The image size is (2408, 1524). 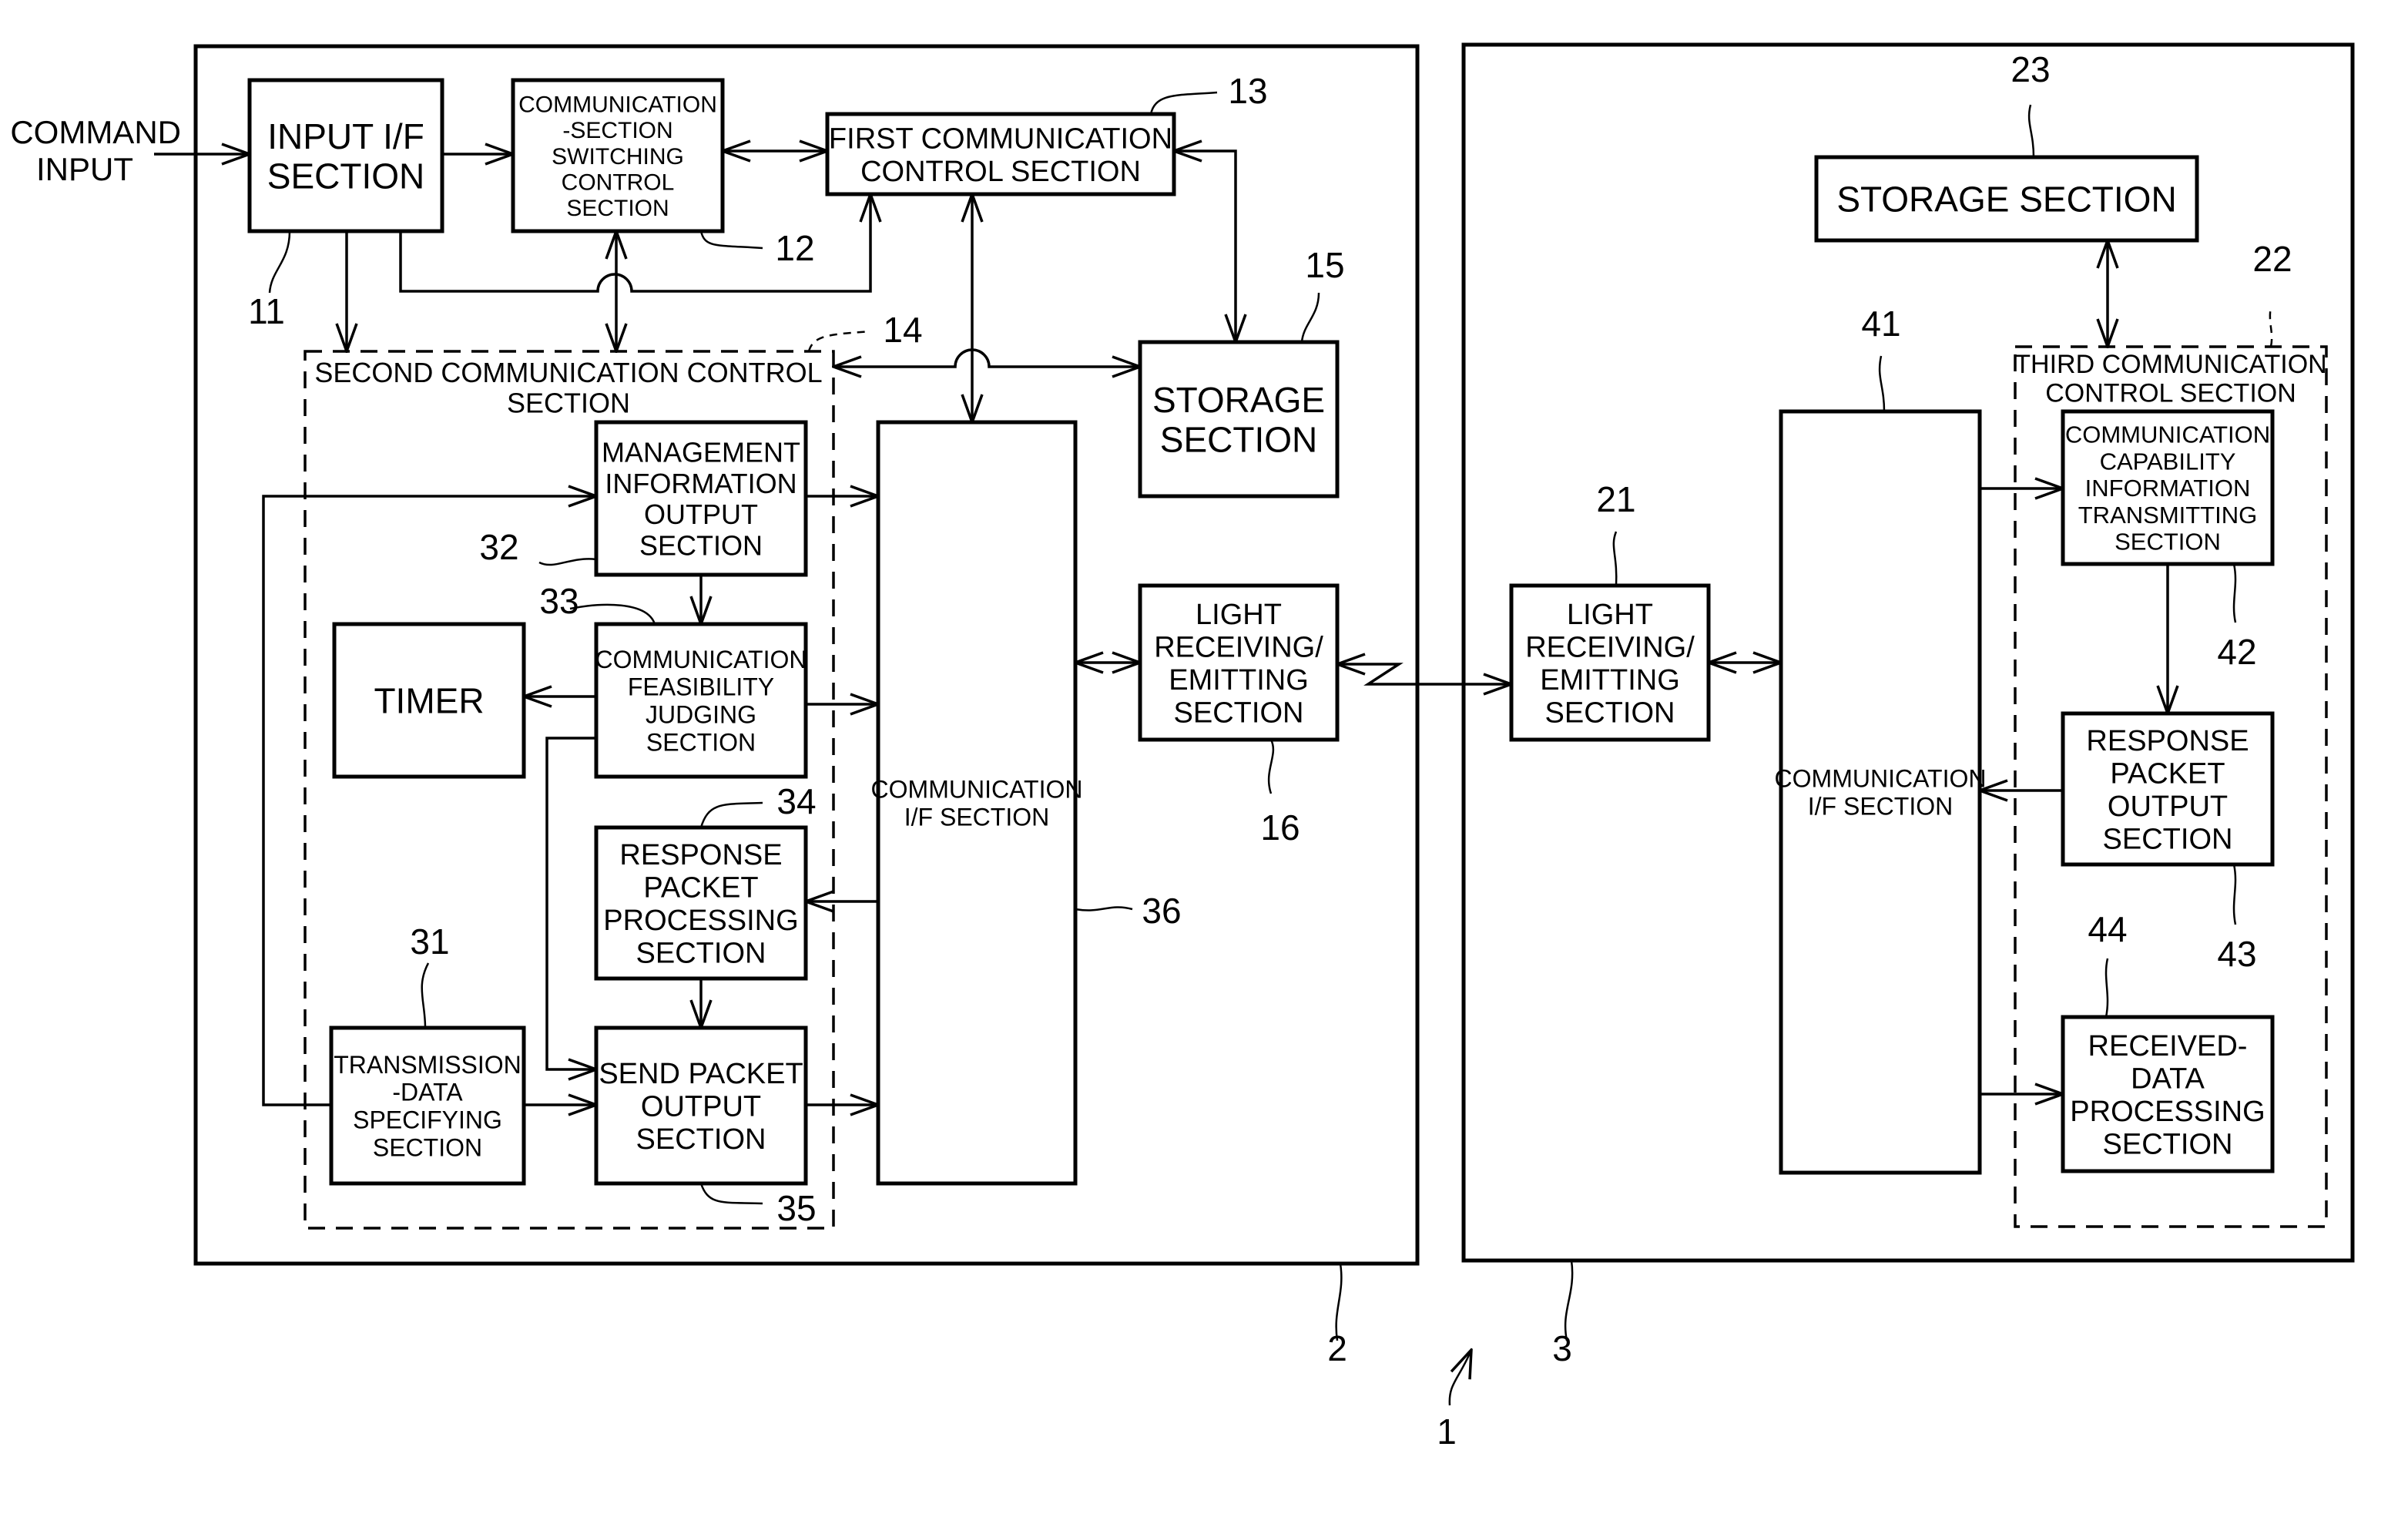 What do you see at coordinates (1880, 792) in the screenshot?
I see `comm-if-section-41: COMMUNICATION I/F SECTION` at bounding box center [1880, 792].